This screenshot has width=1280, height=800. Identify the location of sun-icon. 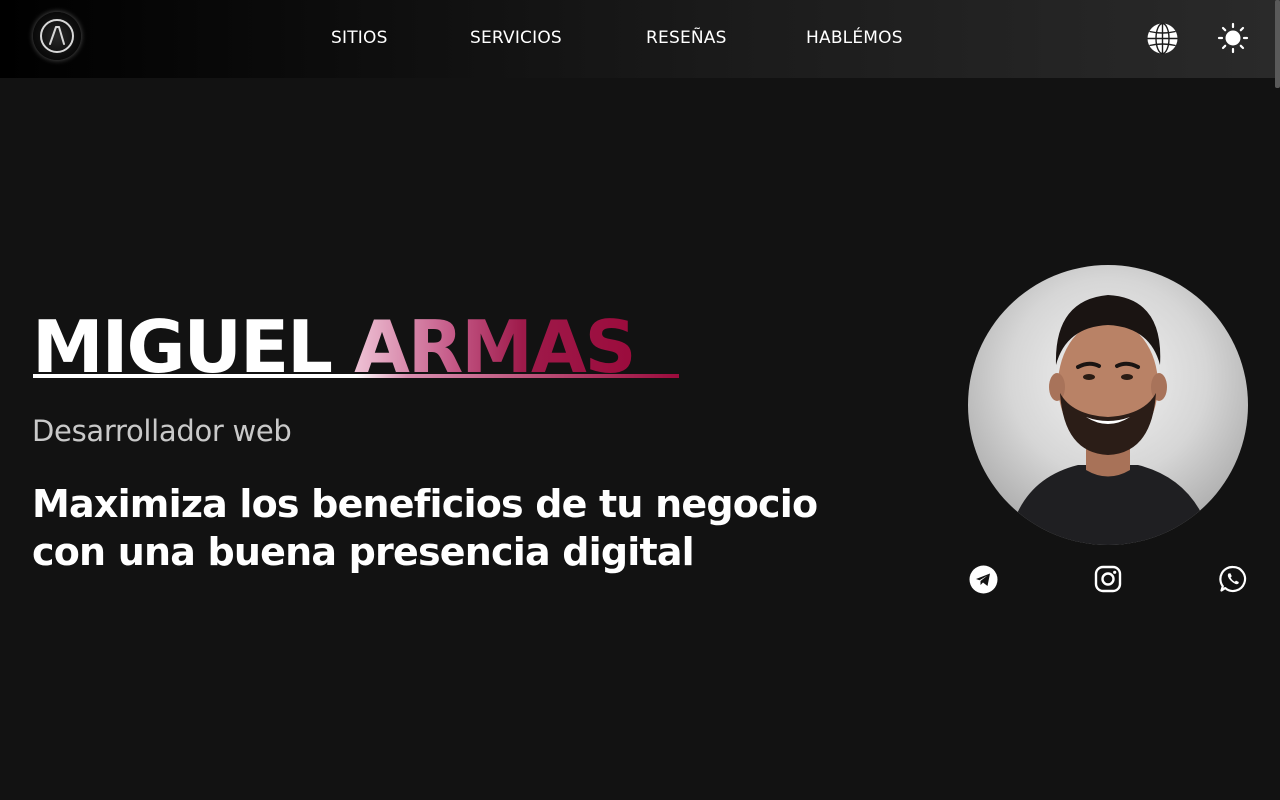
(1233, 38).